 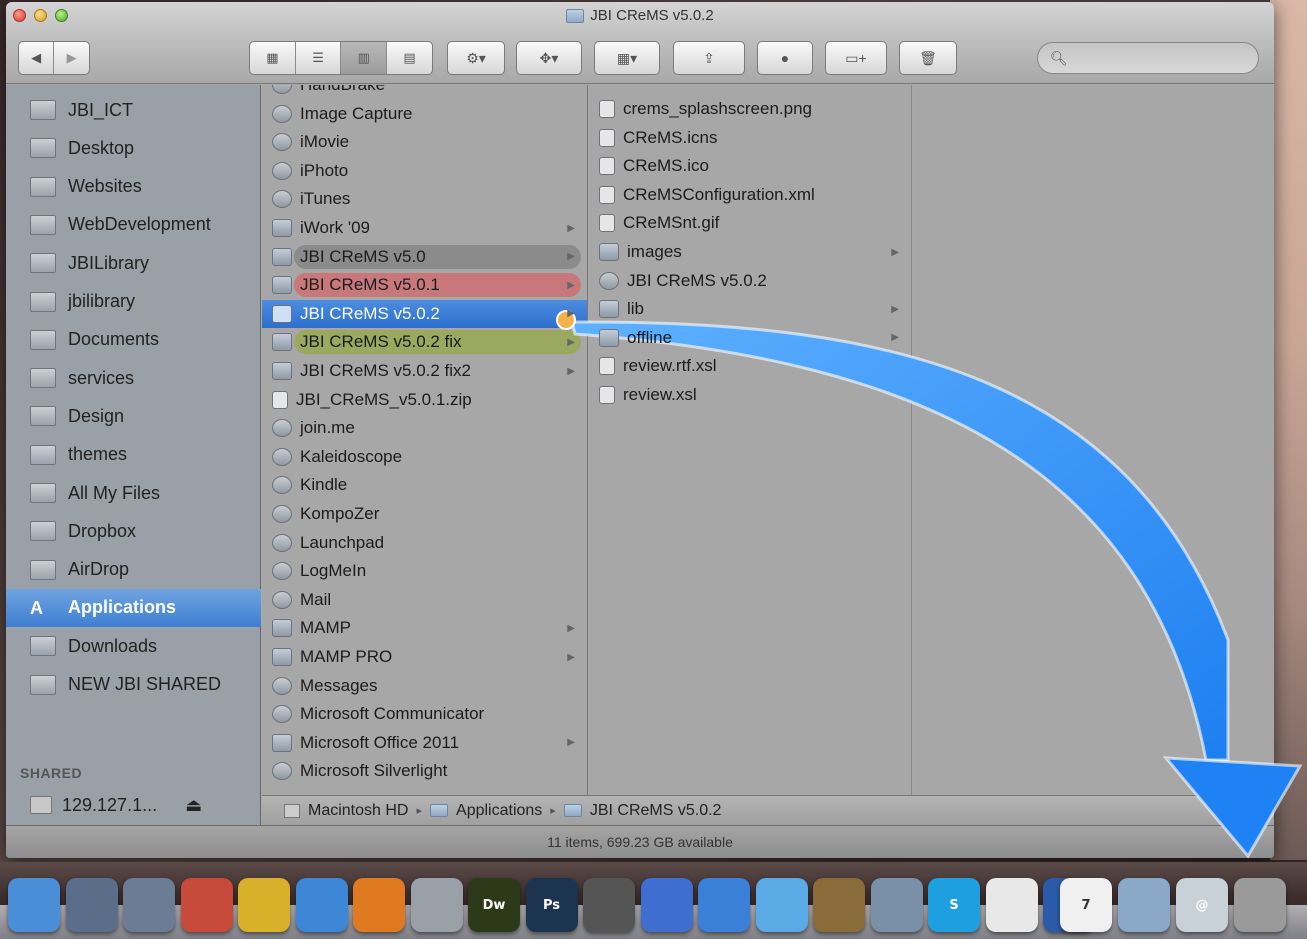 What do you see at coordinates (424, 485) in the screenshot?
I see `list-item: Kindle` at bounding box center [424, 485].